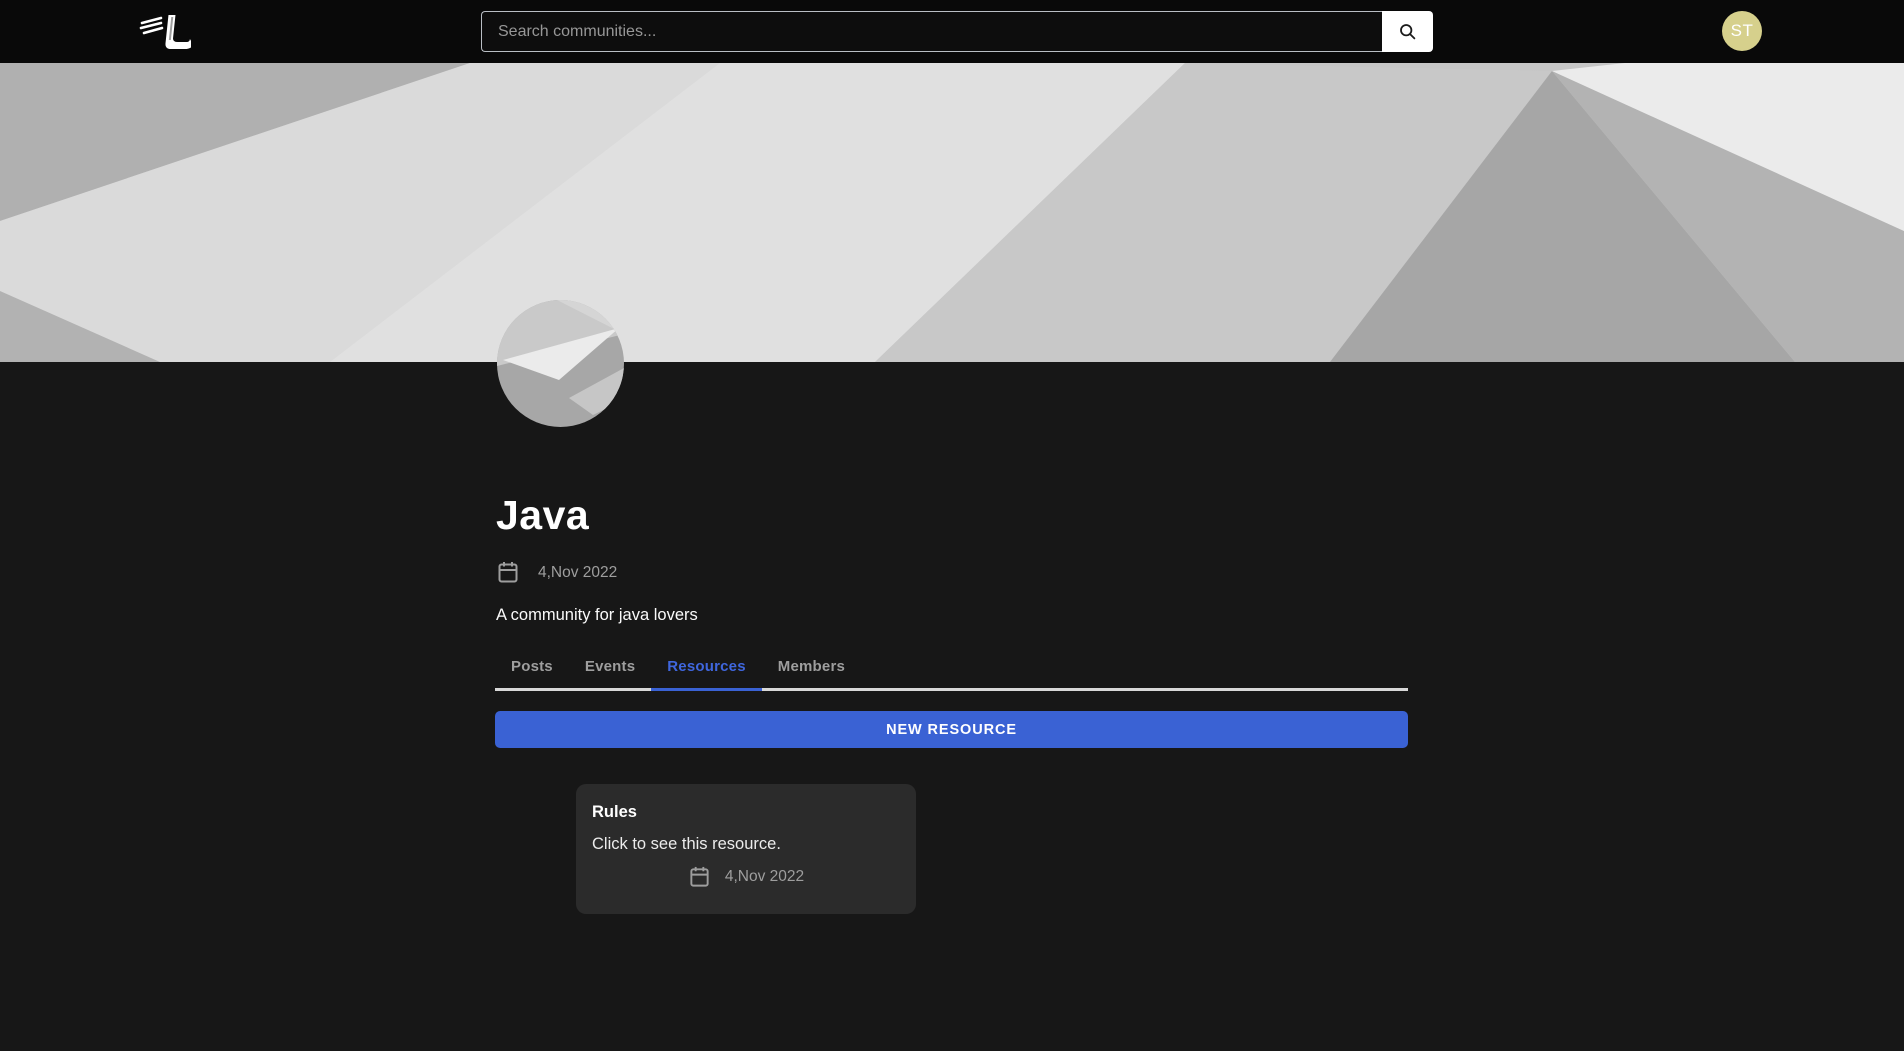  Describe the element at coordinates (706, 668) in the screenshot. I see `tab-resources: Resources` at that location.